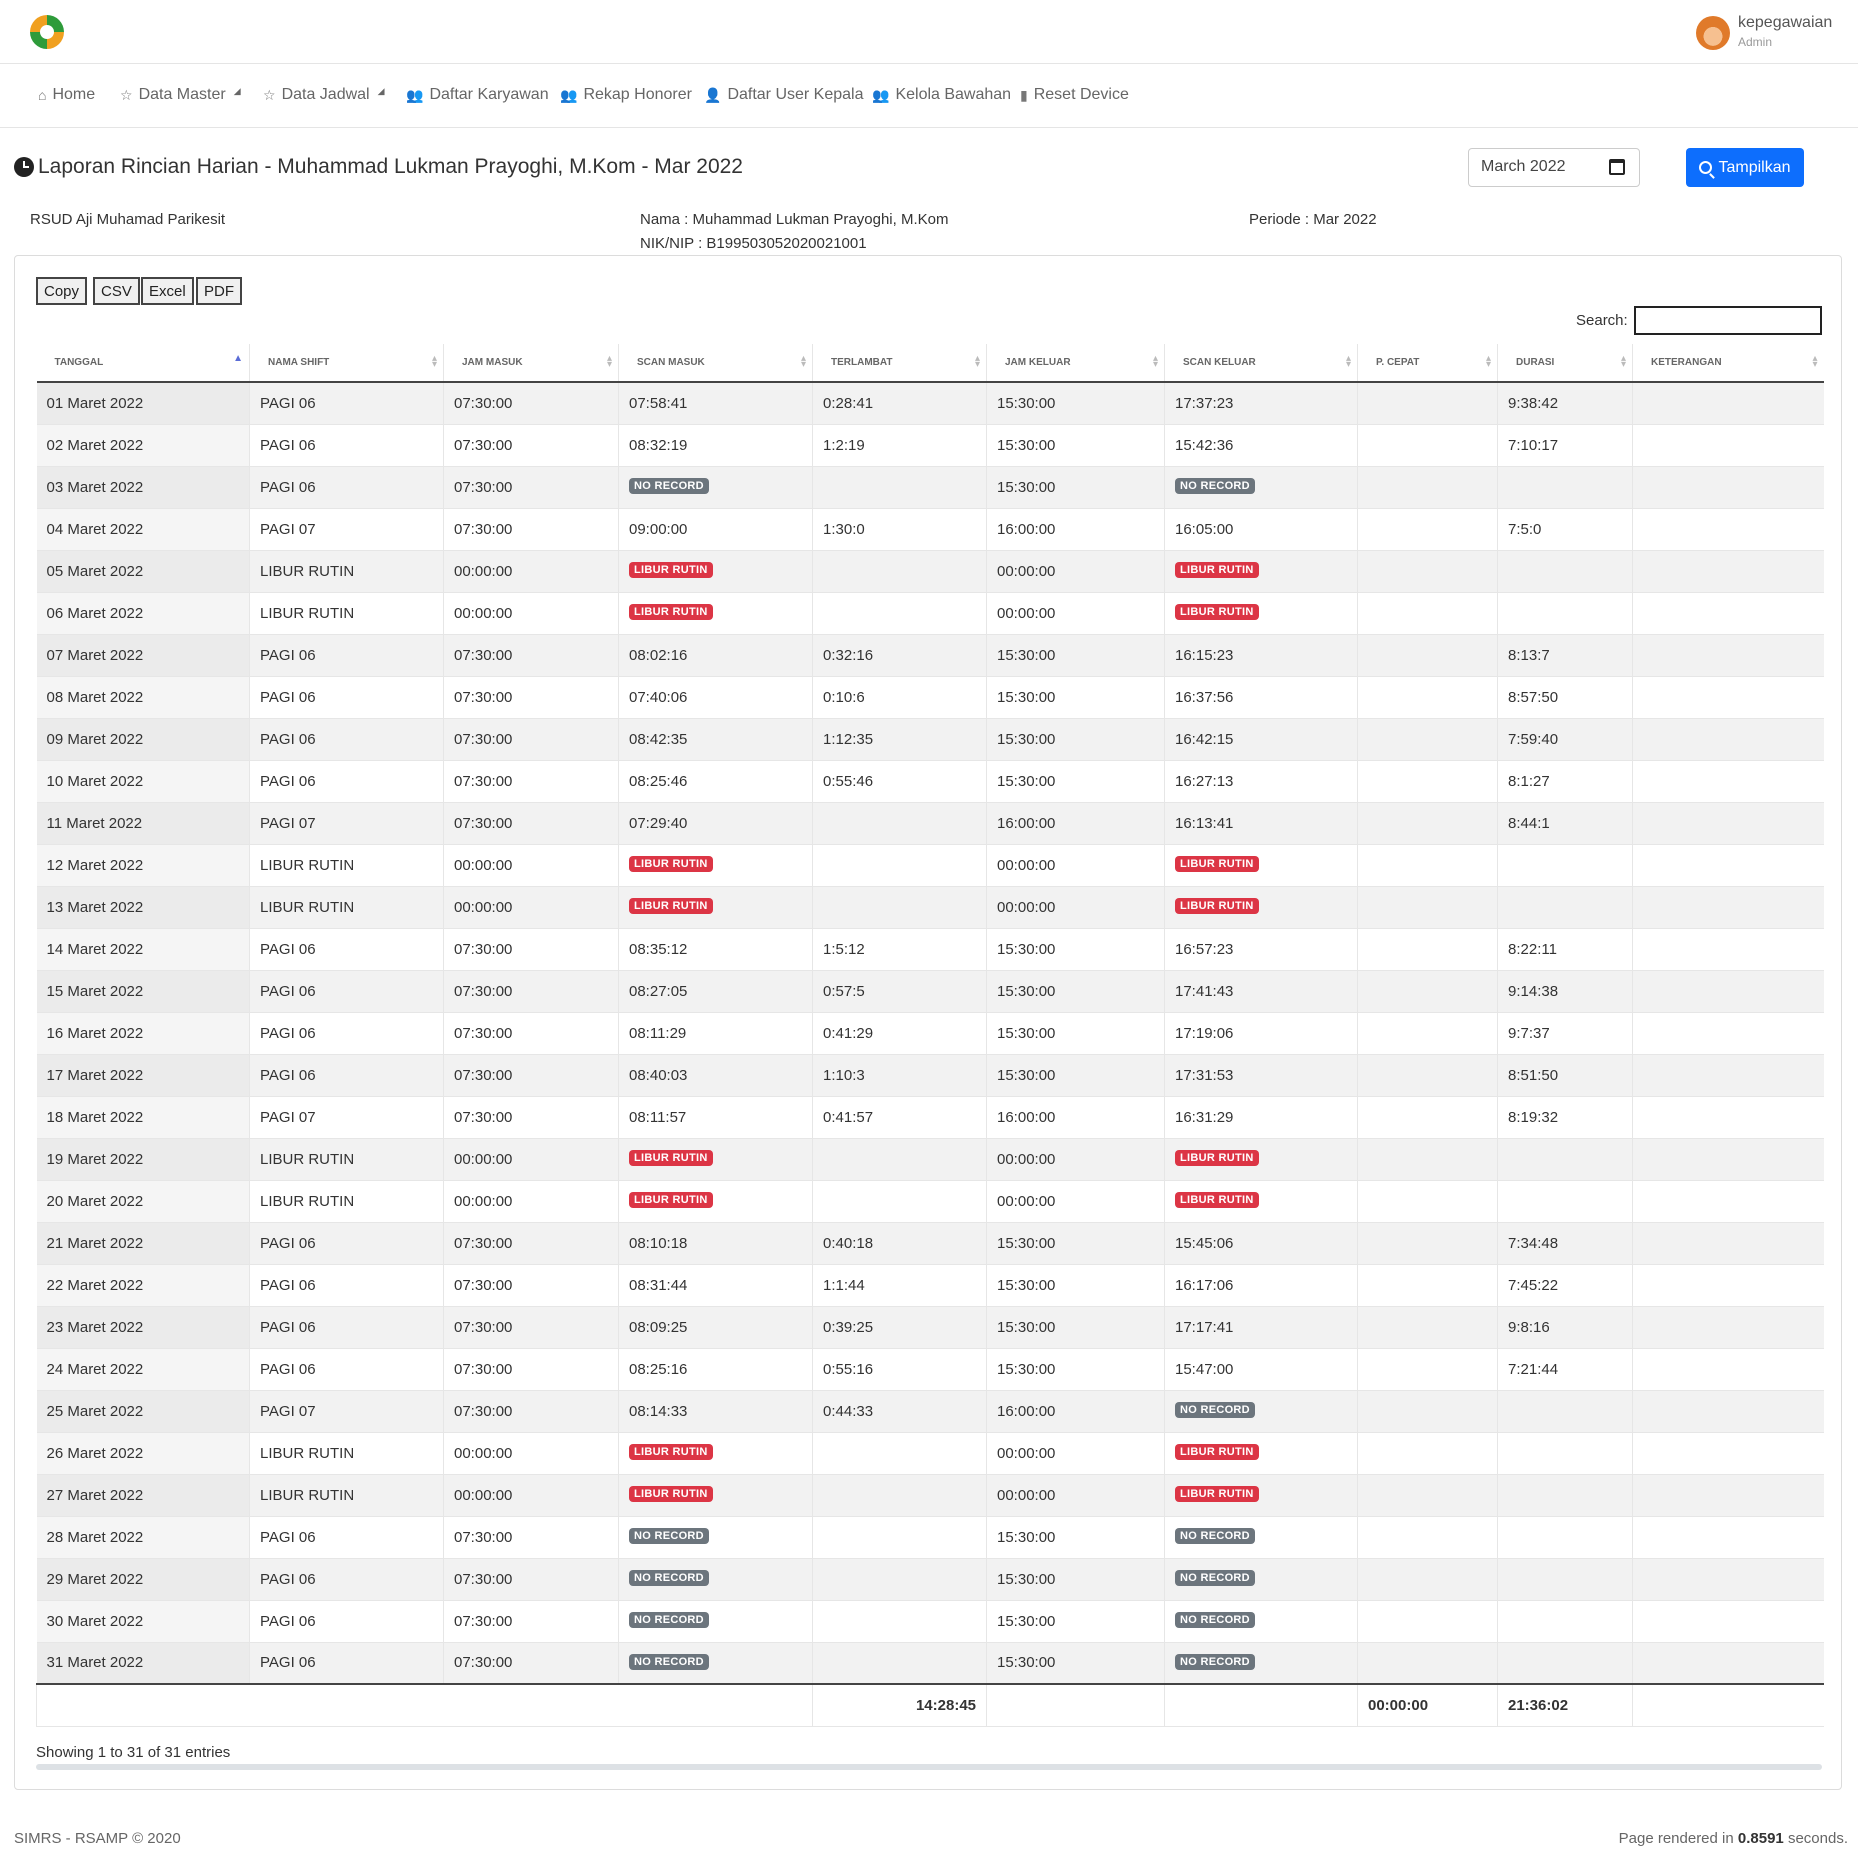  I want to click on app-logo, so click(47, 32).